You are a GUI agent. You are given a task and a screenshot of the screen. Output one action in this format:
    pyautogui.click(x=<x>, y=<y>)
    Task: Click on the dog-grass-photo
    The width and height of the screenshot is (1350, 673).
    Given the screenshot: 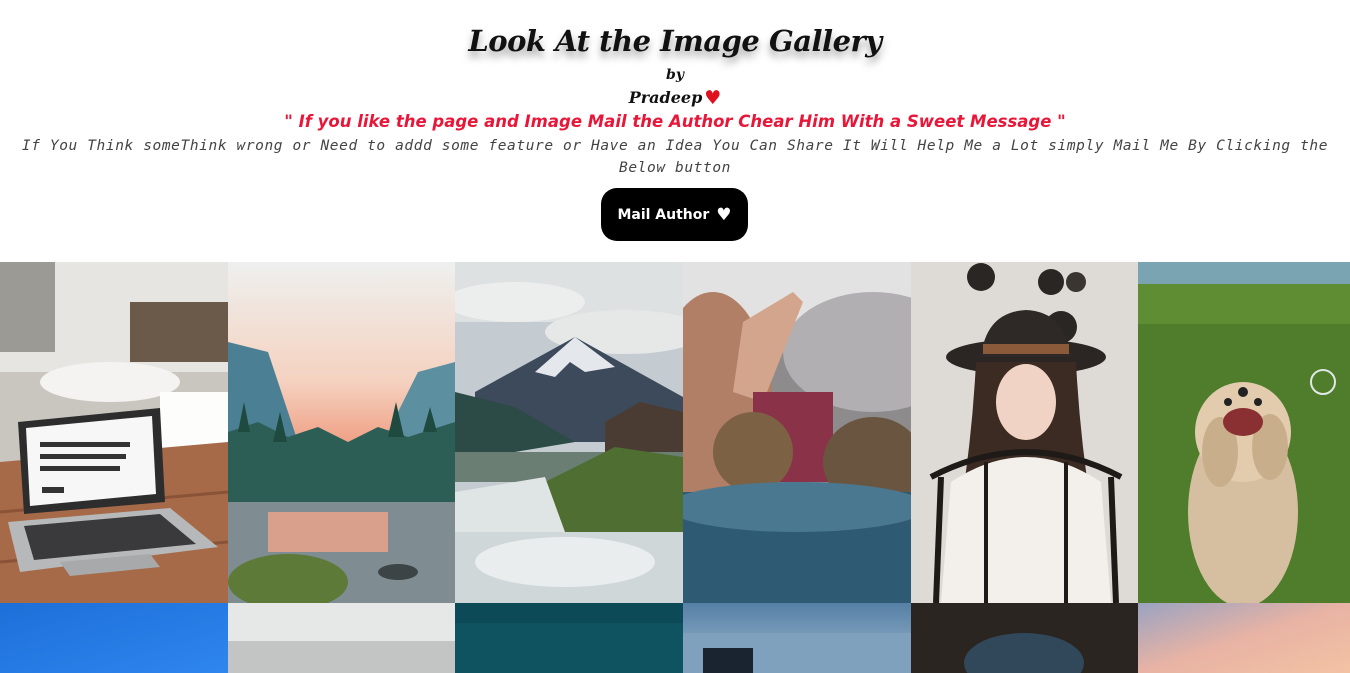 What is the action you would take?
    pyautogui.click(x=1244, y=432)
    